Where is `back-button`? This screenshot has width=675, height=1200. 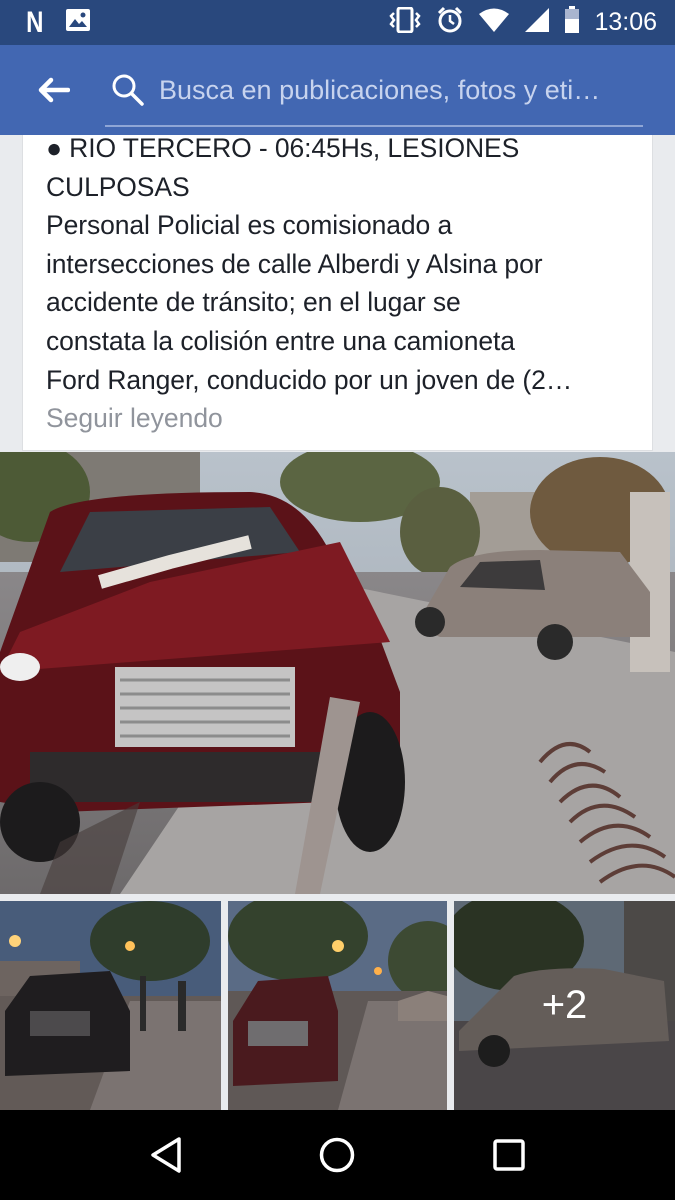 back-button is located at coordinates (52, 90).